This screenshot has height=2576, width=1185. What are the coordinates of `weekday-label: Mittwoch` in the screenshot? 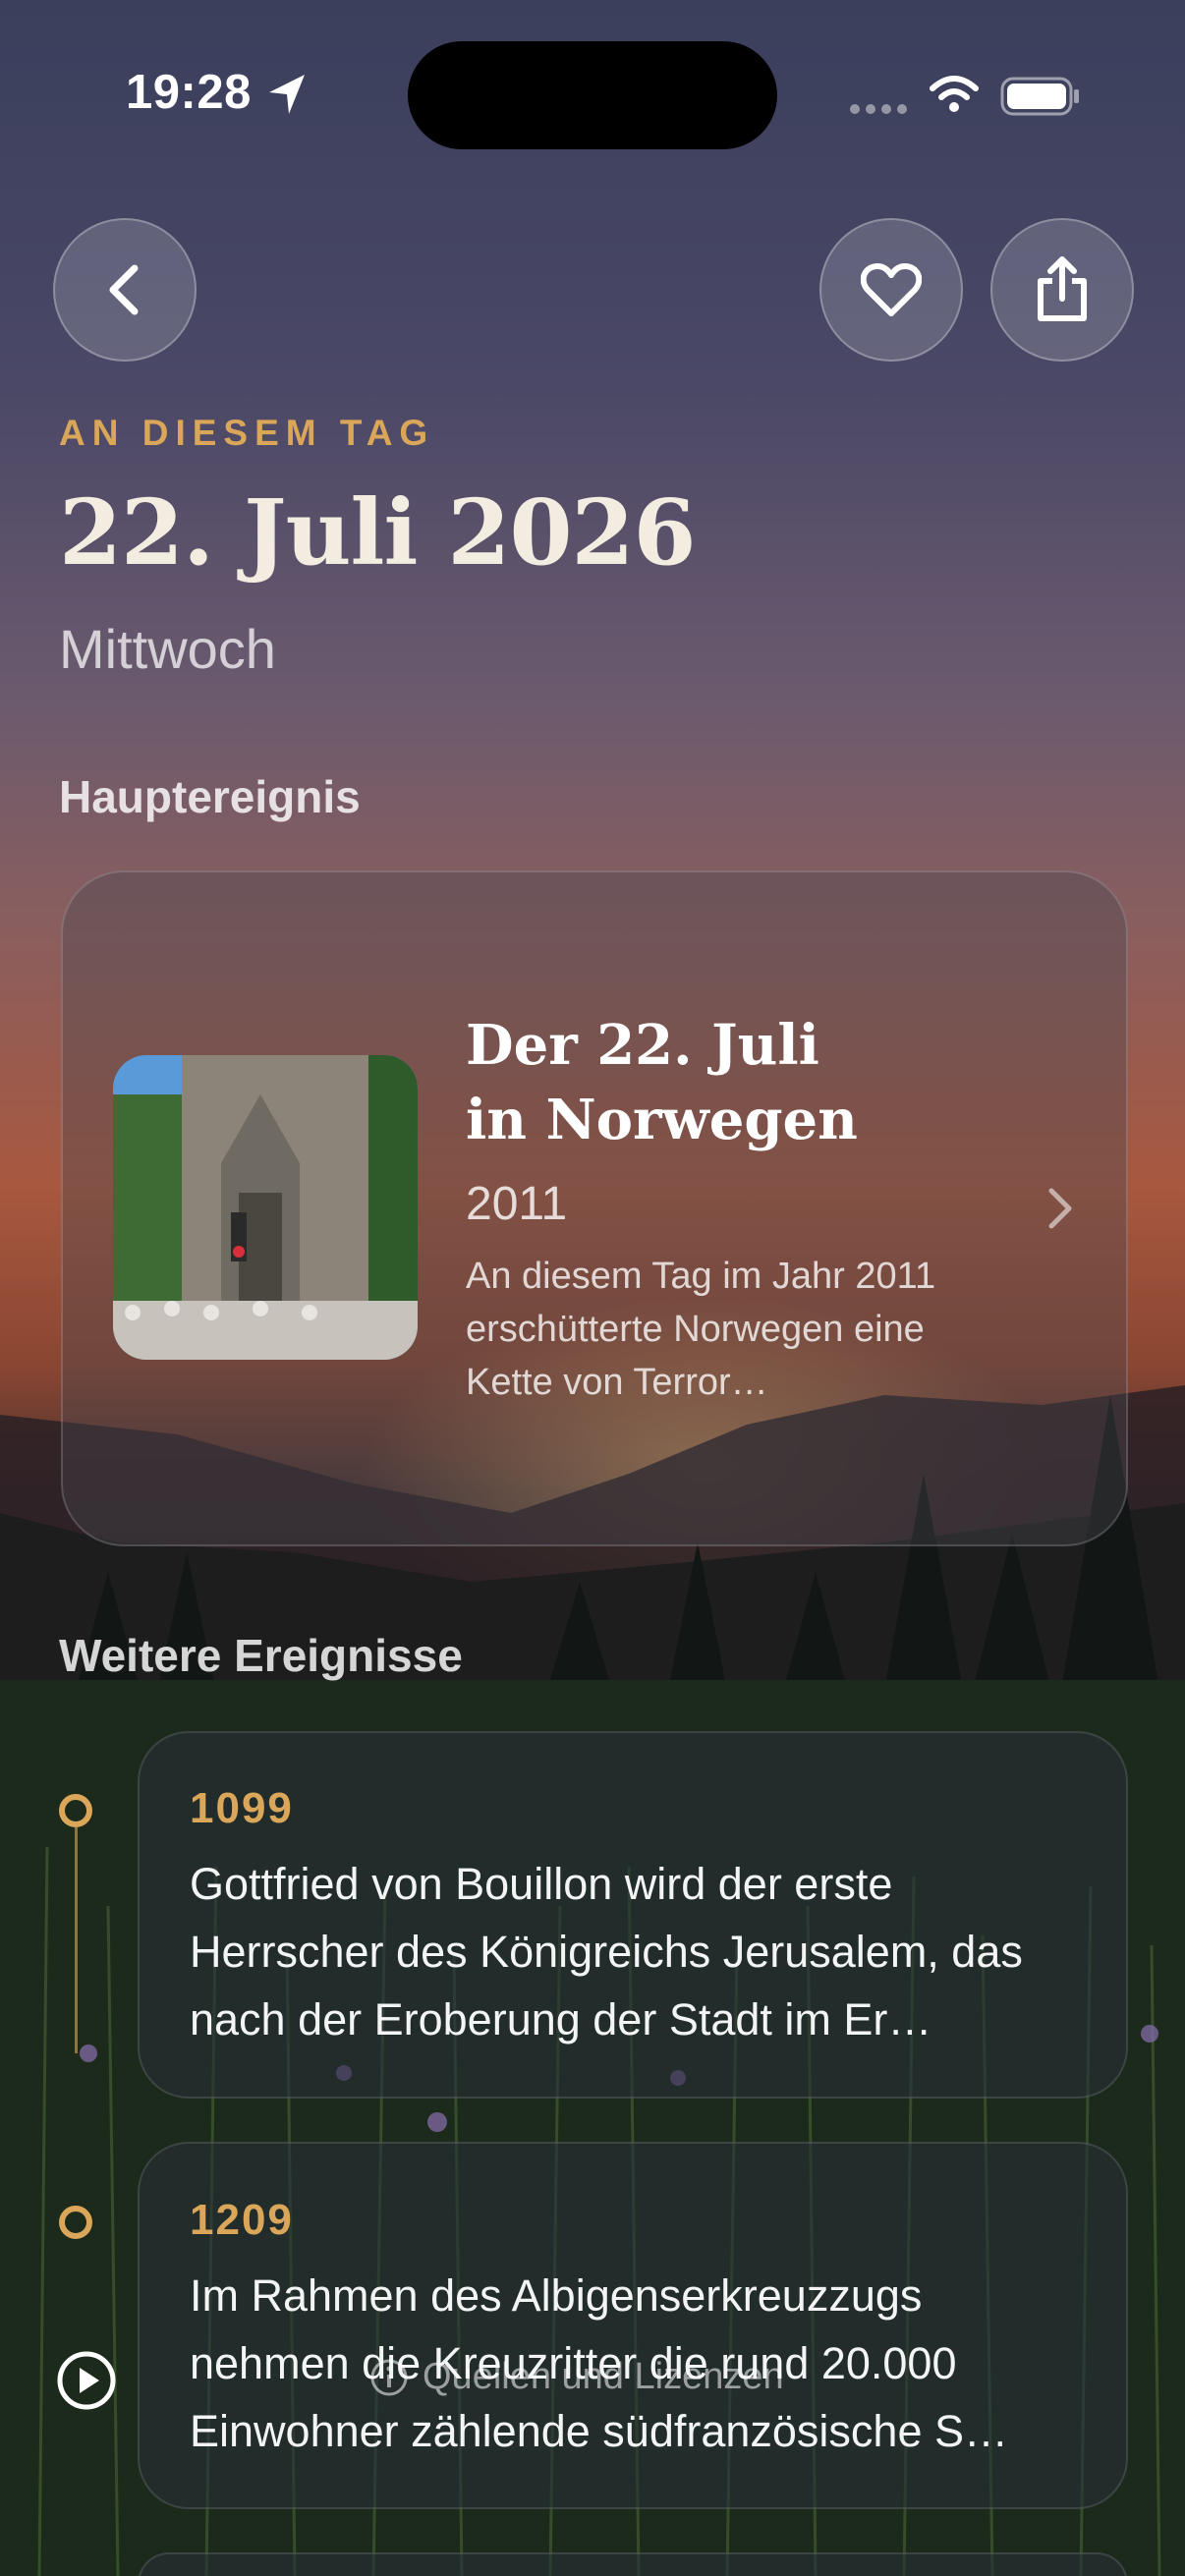 It's located at (168, 649).